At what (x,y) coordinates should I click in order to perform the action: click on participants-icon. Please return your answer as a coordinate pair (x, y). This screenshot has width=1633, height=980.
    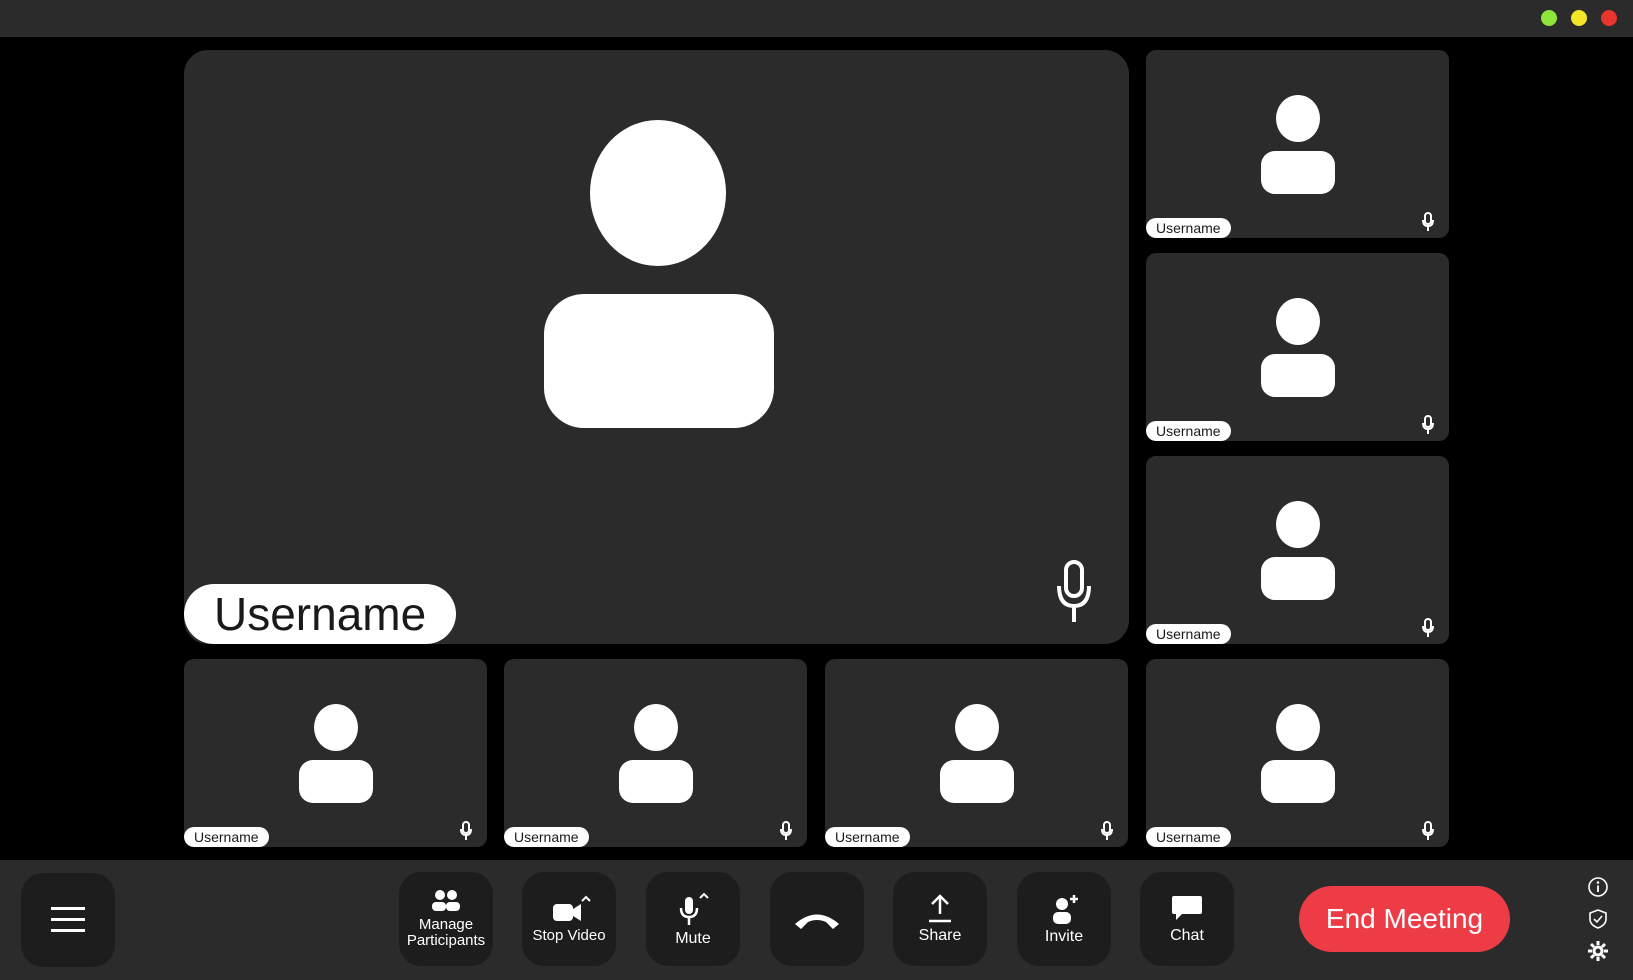
    Looking at the image, I should click on (446, 900).